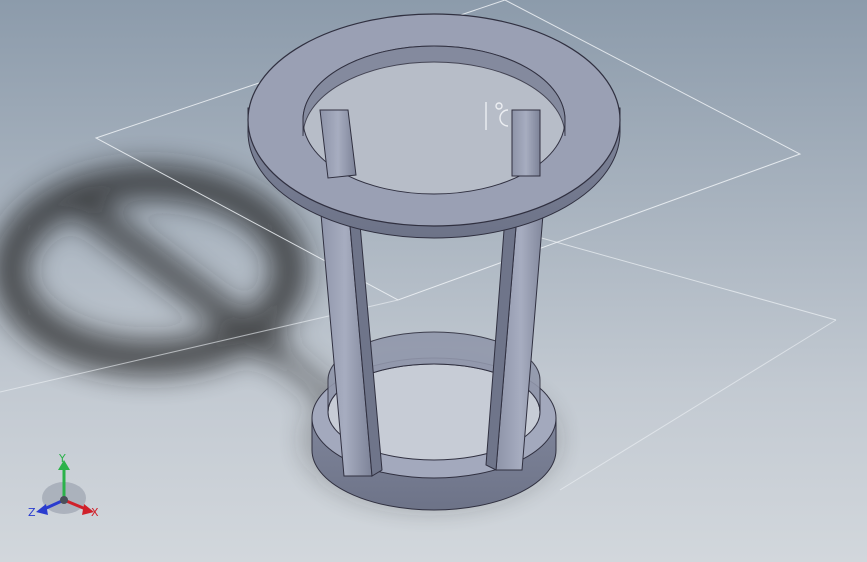 The width and height of the screenshot is (867, 562). Describe the element at coordinates (95, 512) in the screenshot. I see `triad-x-label: X` at that location.